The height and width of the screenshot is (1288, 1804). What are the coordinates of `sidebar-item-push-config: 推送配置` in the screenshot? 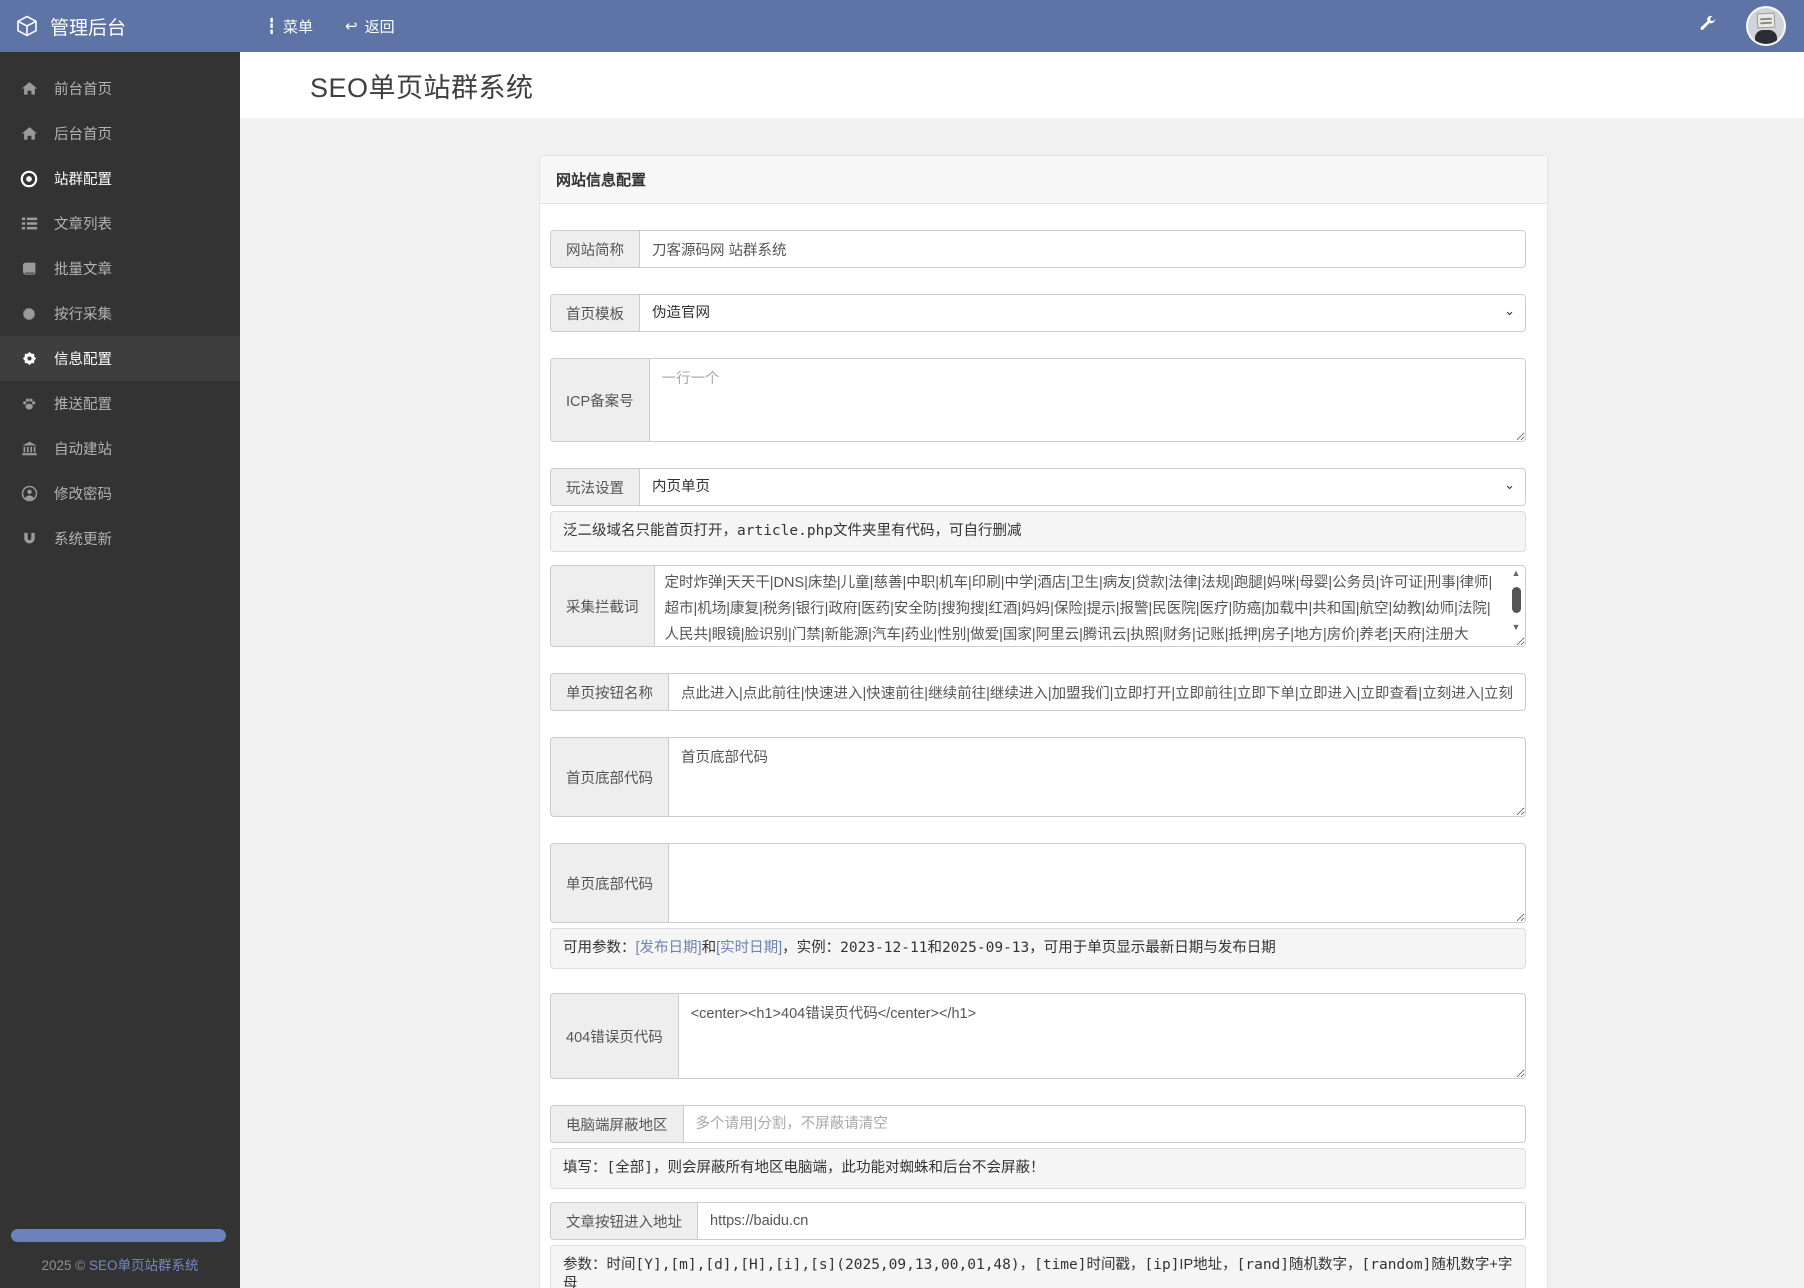 It's located at (120, 403).